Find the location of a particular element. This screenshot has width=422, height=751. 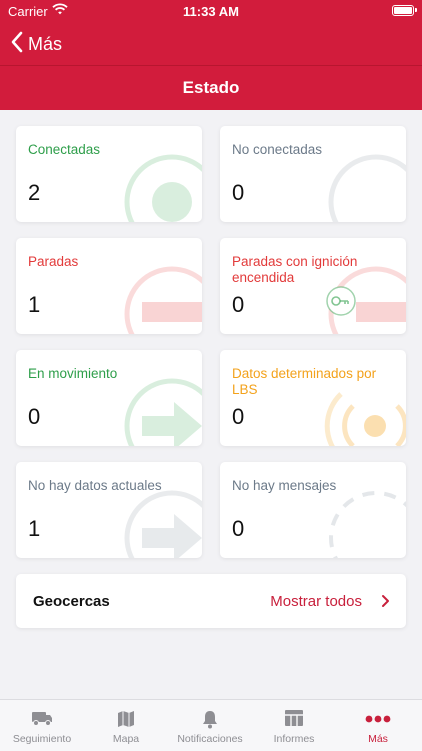

disconnected-icon is located at coordinates (367, 188).